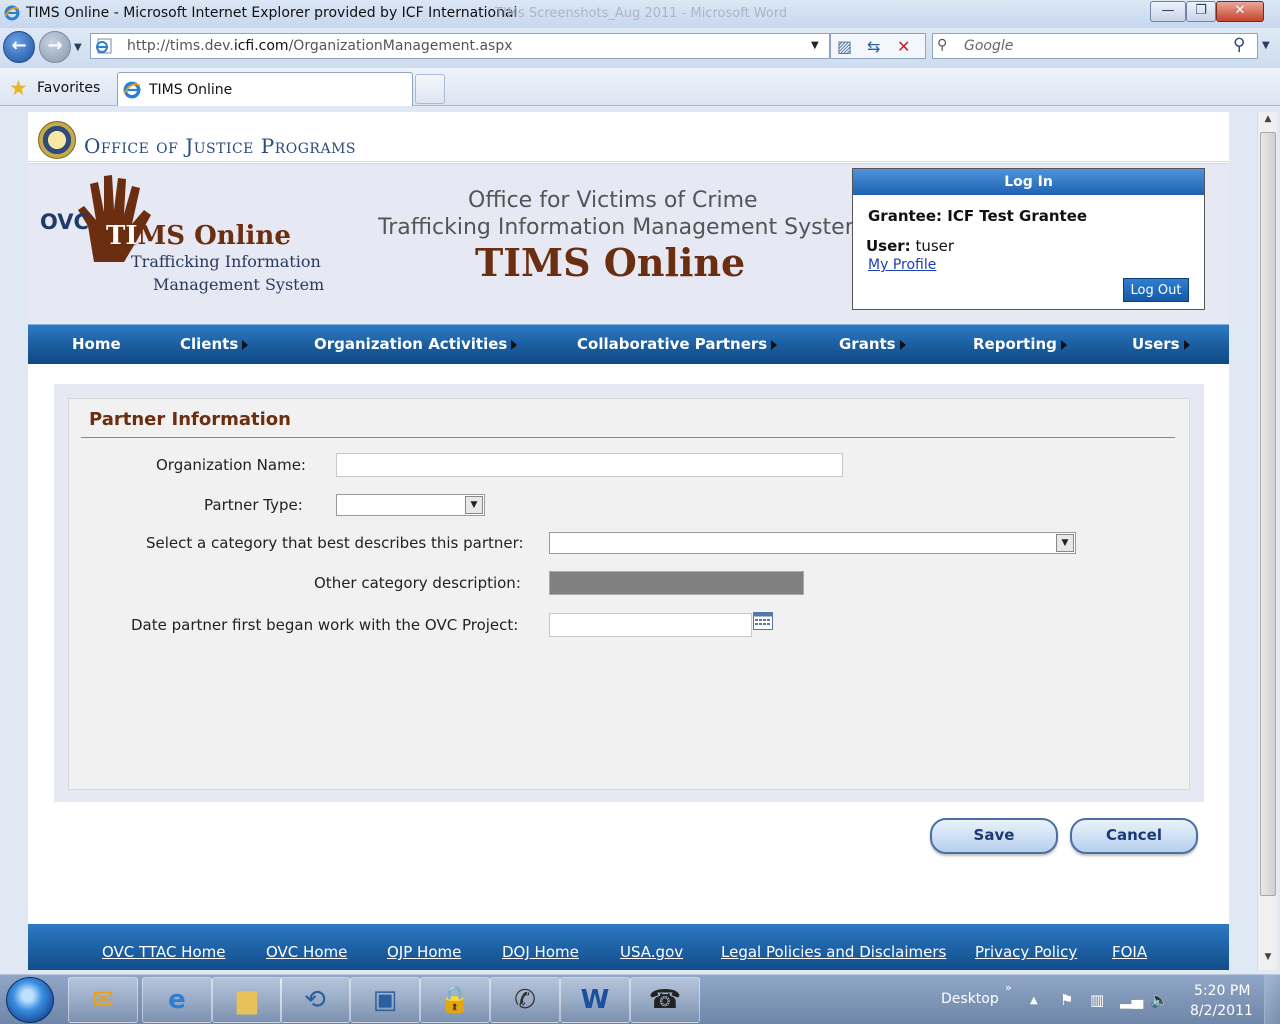  I want to click on network-signal-icon: ▂▄, so click(1131, 1000).